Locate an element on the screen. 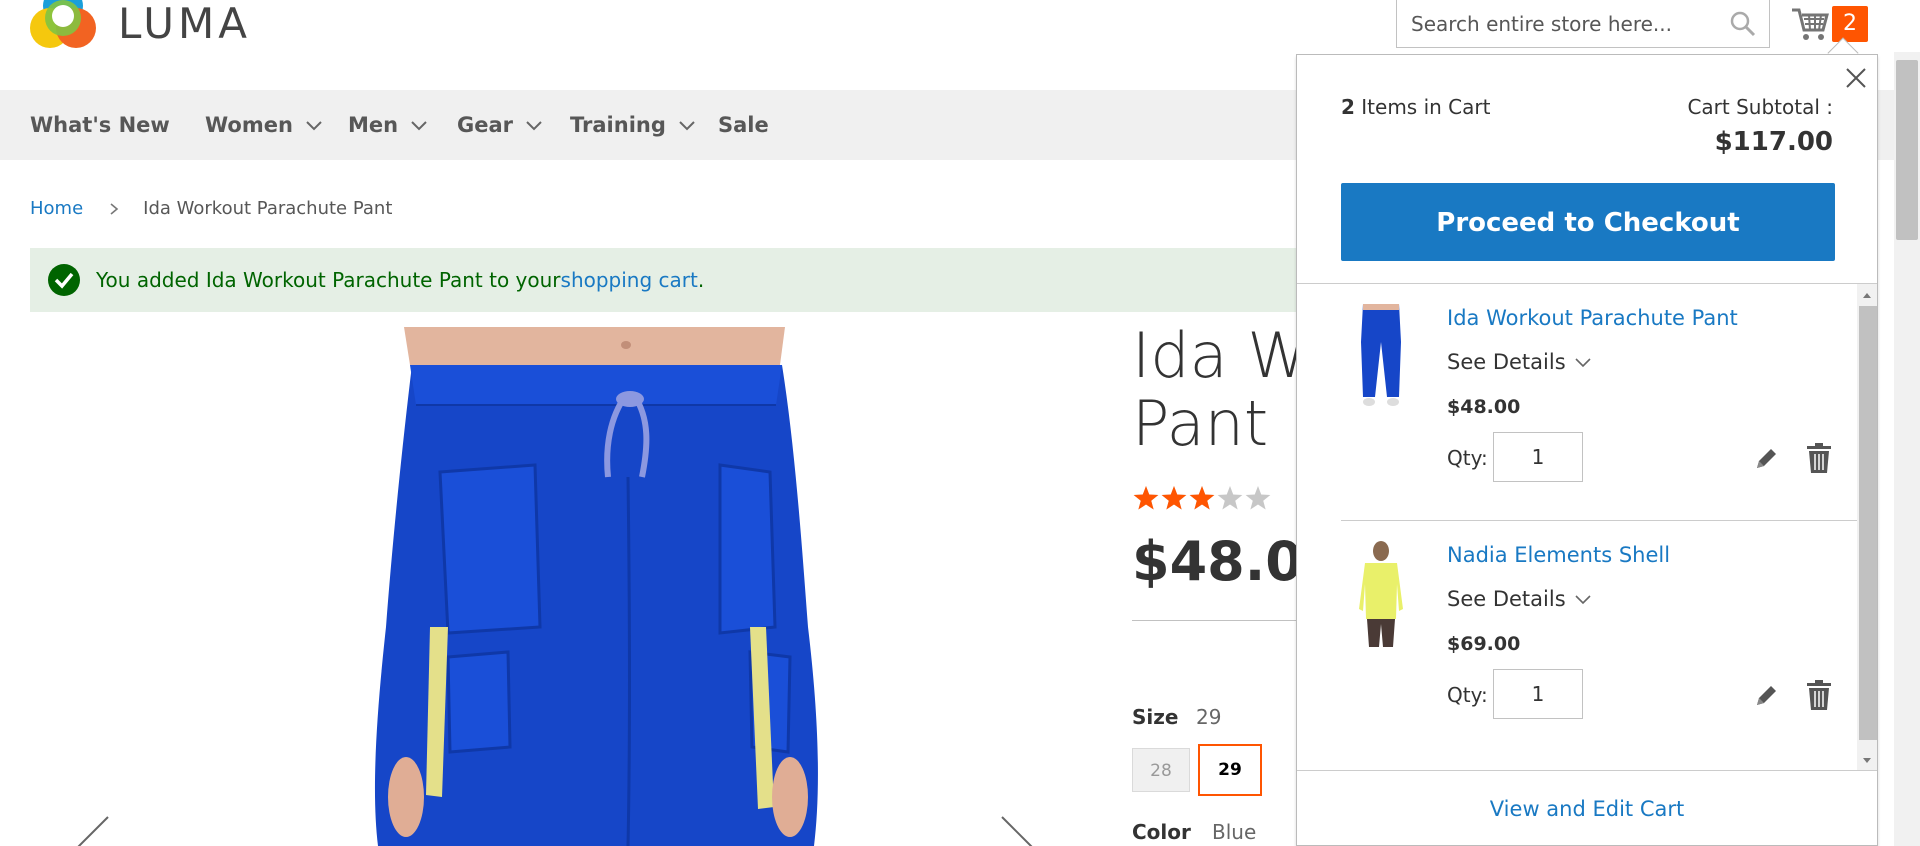  cart-count-badge: 2 is located at coordinates (1850, 24).